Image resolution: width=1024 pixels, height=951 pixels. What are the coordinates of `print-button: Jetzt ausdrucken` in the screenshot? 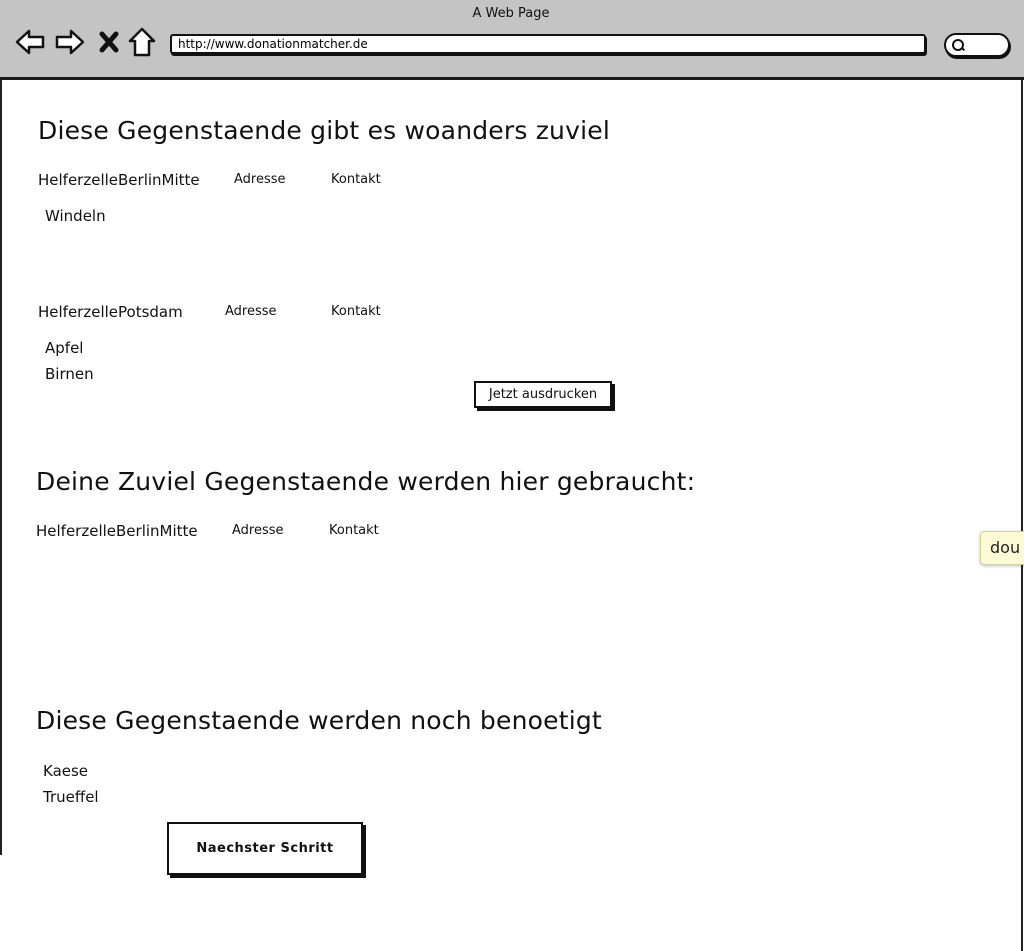 It's located at (543, 394).